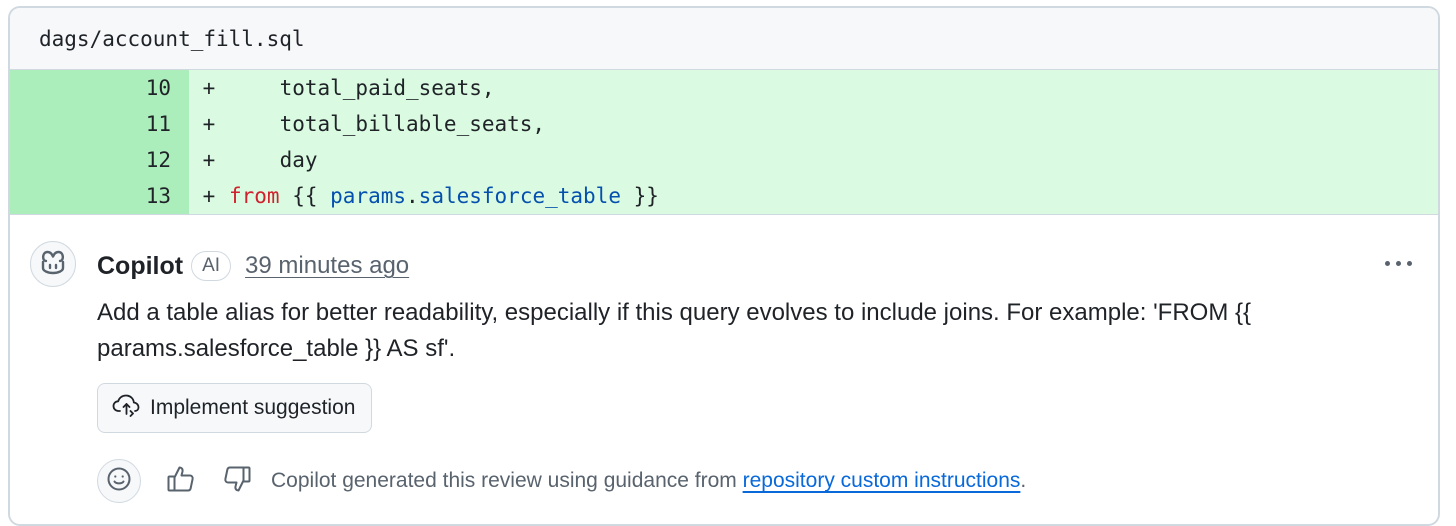  Describe the element at coordinates (253, 407) in the screenshot. I see `implement-suggestion-label: Implement suggestion` at that location.